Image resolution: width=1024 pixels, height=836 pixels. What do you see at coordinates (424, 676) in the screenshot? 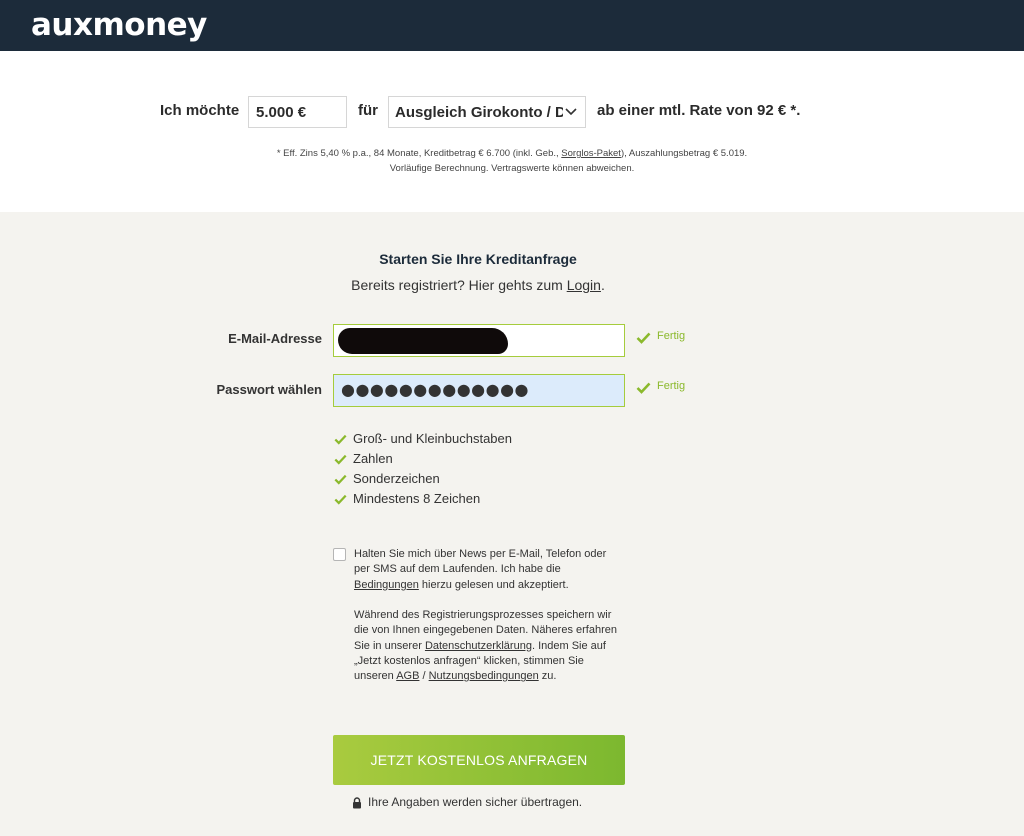
I see `privacy-text: /` at bounding box center [424, 676].